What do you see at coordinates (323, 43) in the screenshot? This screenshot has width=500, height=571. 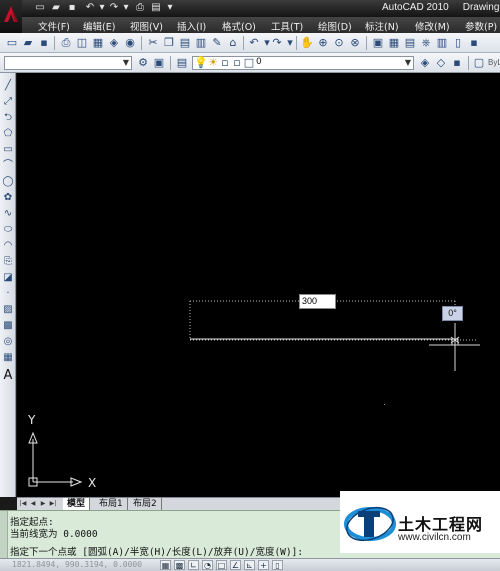 I see `zoom-realtime-icon: ⊕` at bounding box center [323, 43].